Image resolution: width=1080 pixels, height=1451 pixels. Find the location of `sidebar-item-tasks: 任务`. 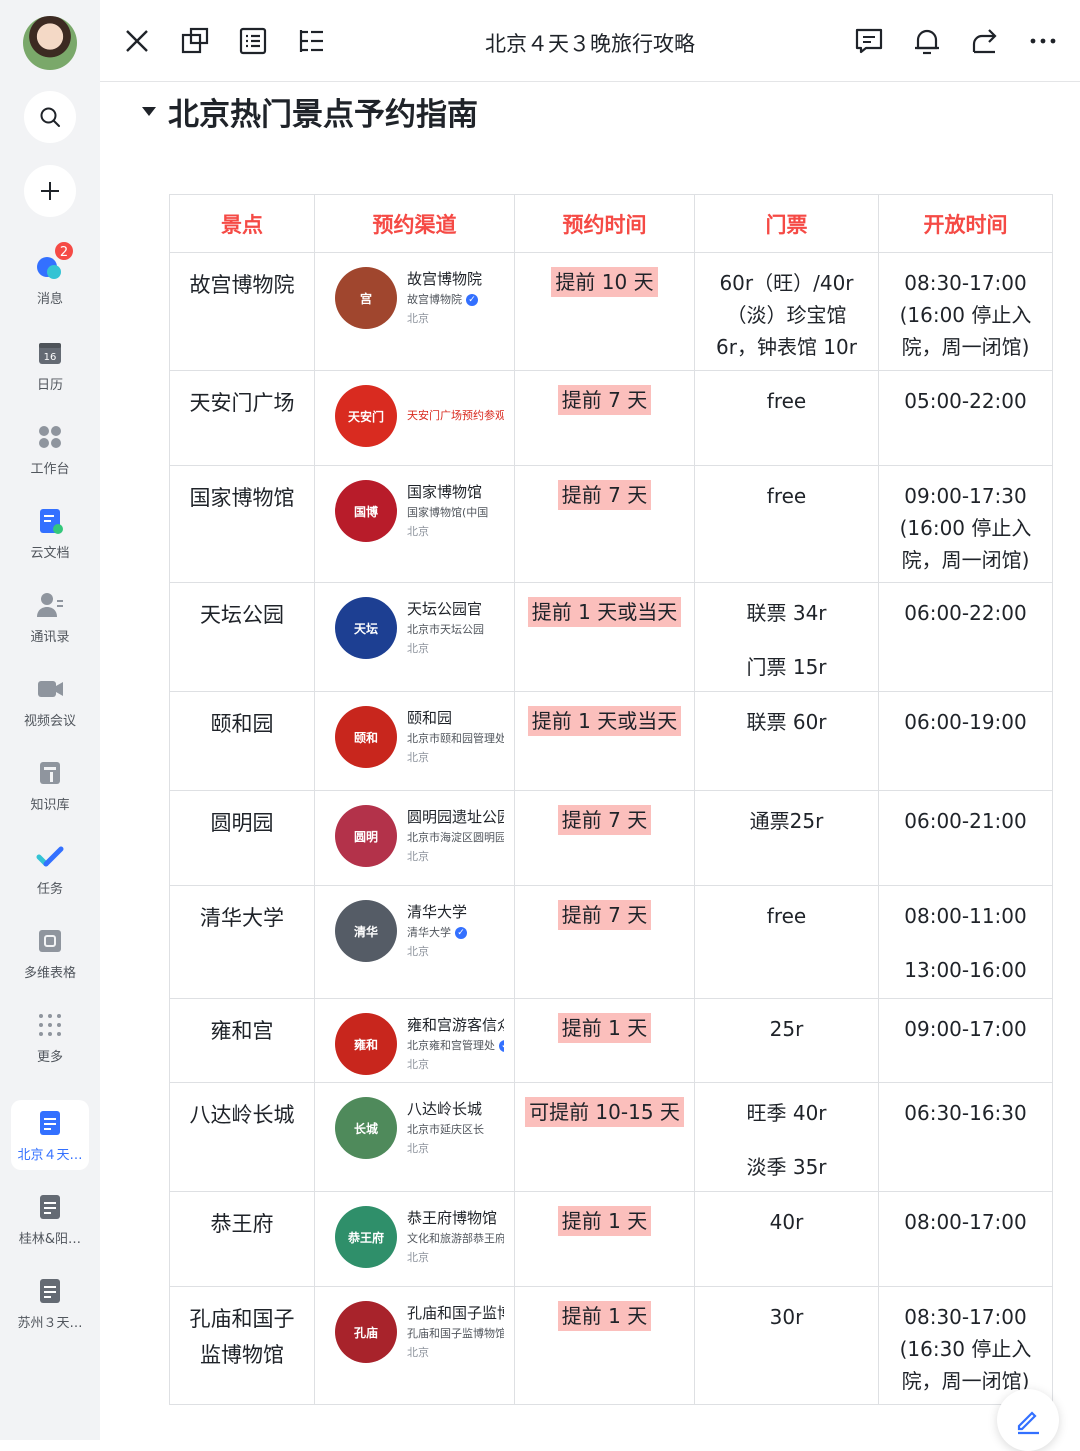

sidebar-item-tasks: 任务 is located at coordinates (50, 879).